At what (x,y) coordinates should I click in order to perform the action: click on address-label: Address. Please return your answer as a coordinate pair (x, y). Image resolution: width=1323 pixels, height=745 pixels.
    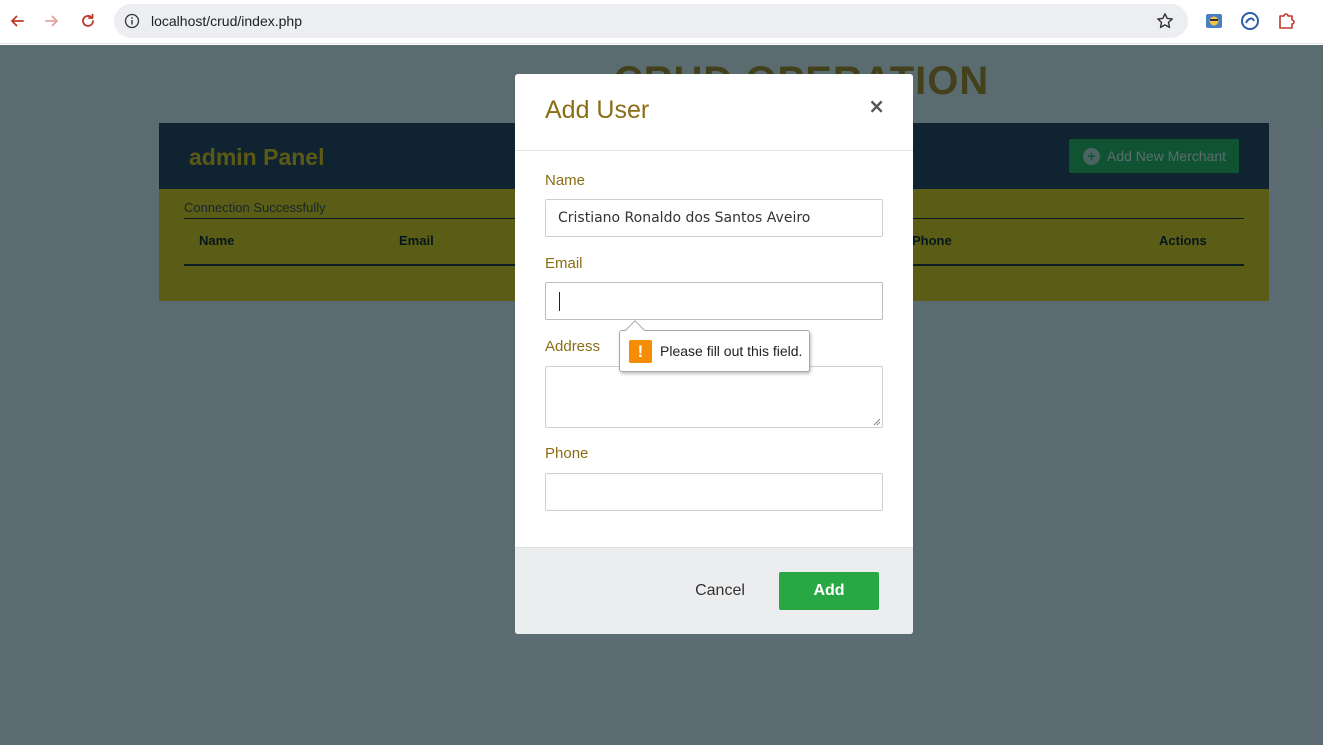
    Looking at the image, I should click on (573, 346).